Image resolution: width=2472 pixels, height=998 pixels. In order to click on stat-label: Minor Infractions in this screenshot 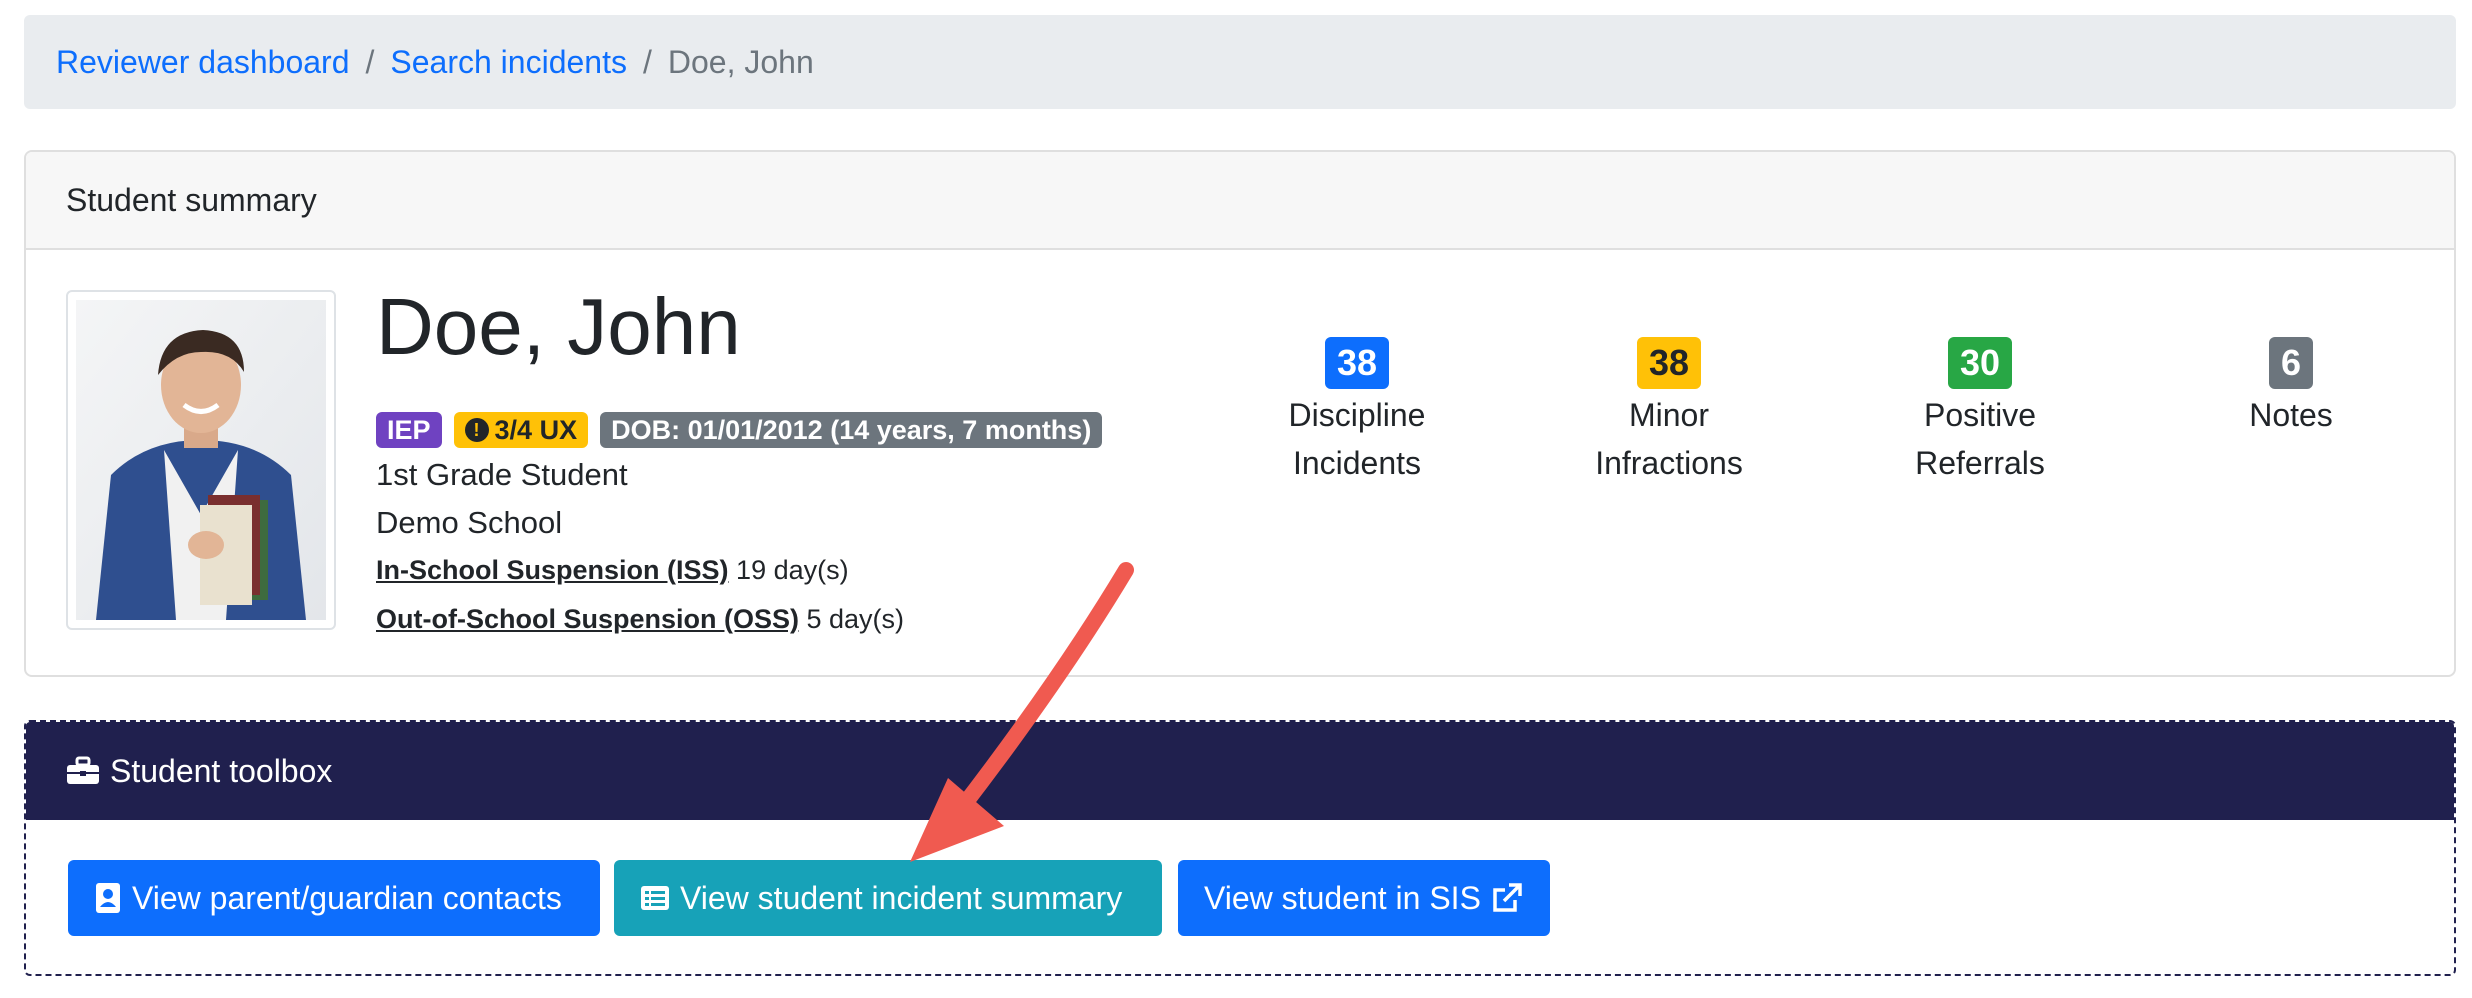, I will do `click(1669, 439)`.